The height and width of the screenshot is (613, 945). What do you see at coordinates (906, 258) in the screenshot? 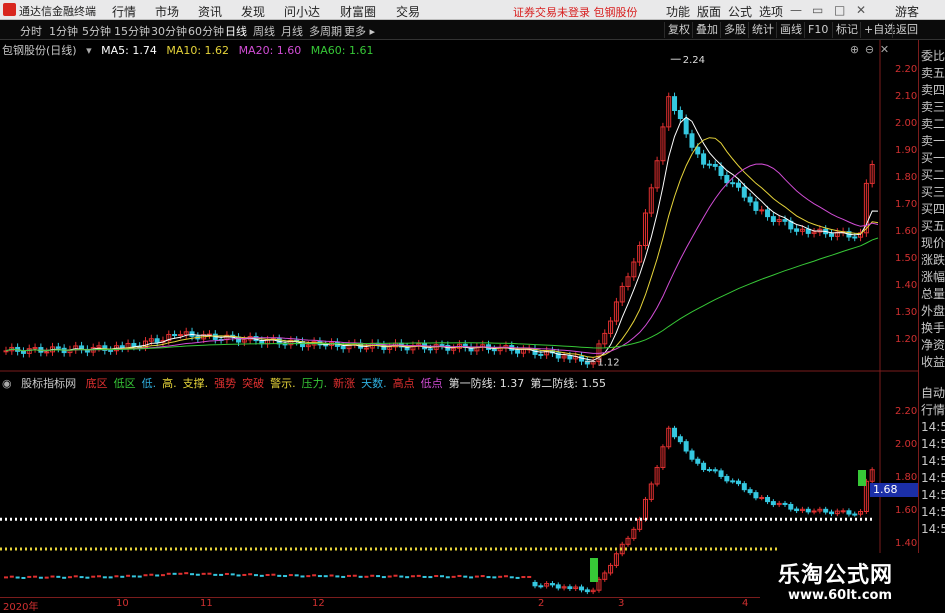
I see `price-axis-tick: 1.50` at bounding box center [906, 258].